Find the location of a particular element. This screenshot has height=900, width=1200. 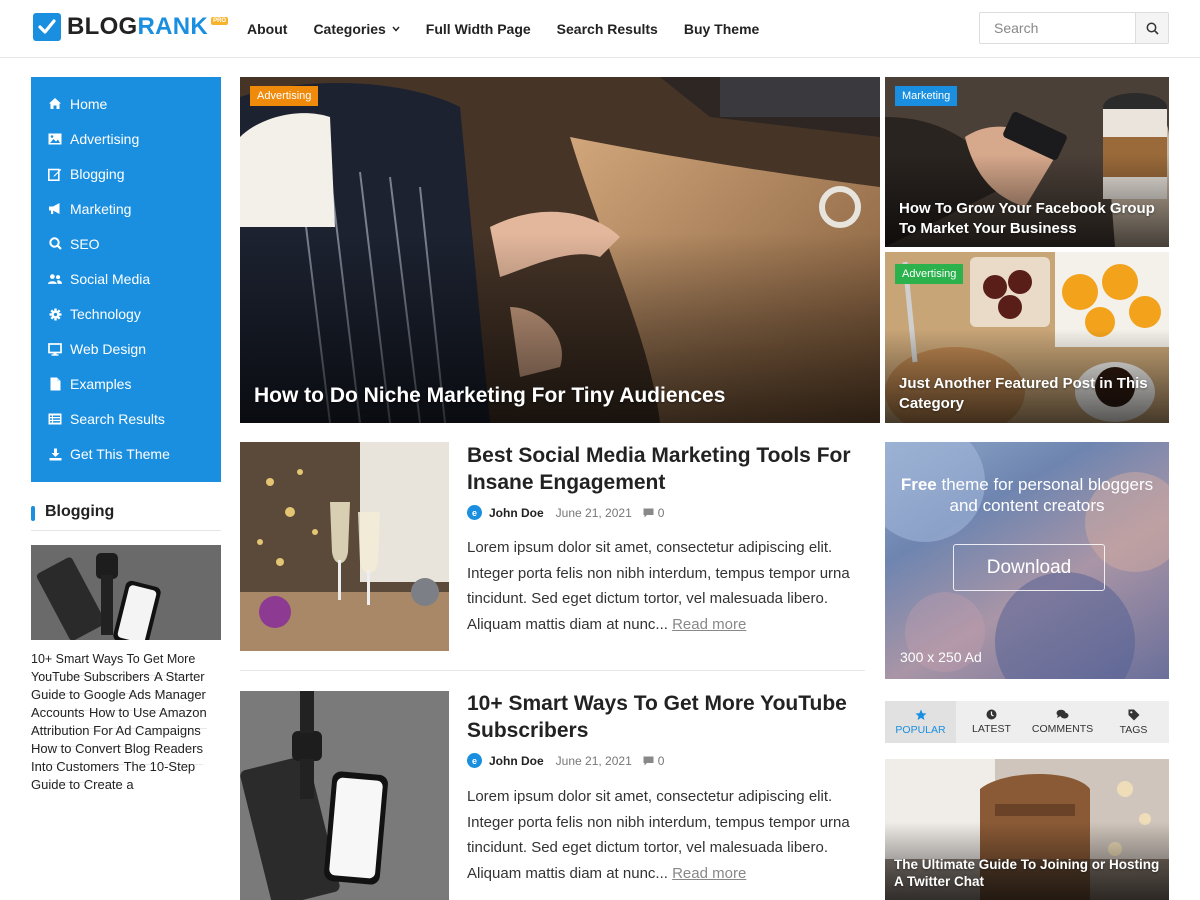

sidebar-item-seo: SEO is located at coordinates (126, 243).